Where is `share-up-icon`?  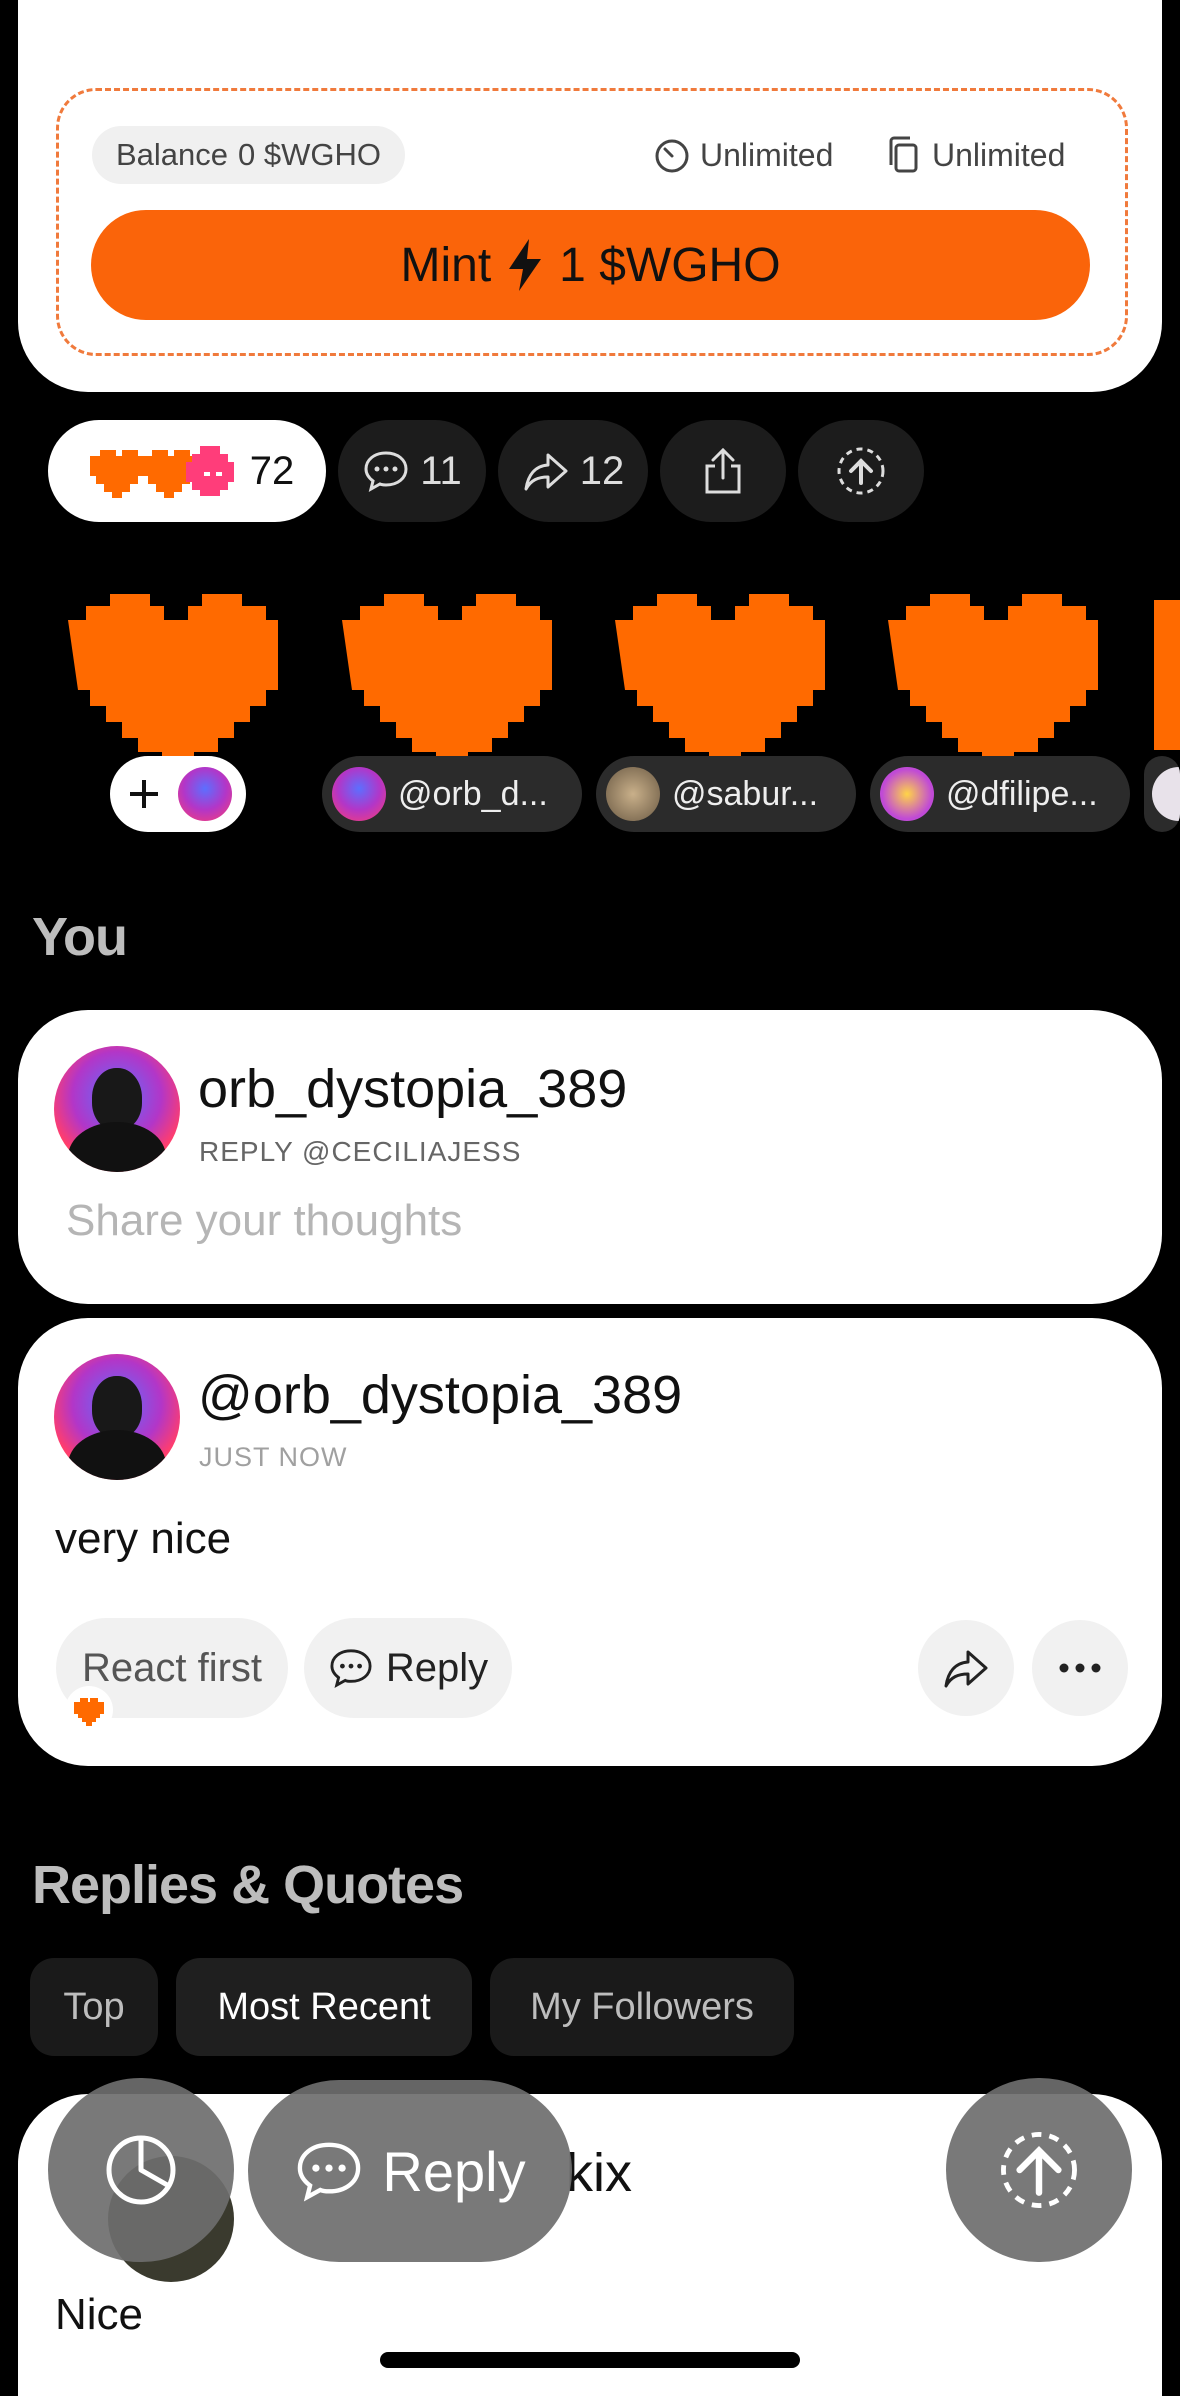
share-up-icon is located at coordinates (723, 470).